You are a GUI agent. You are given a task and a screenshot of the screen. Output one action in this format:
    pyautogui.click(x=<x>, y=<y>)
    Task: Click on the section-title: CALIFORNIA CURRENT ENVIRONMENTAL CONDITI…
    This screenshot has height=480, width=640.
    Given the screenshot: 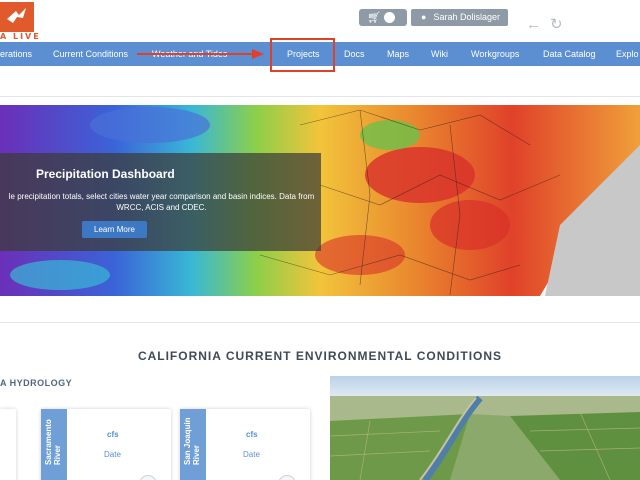 What is the action you would take?
    pyautogui.click(x=320, y=356)
    